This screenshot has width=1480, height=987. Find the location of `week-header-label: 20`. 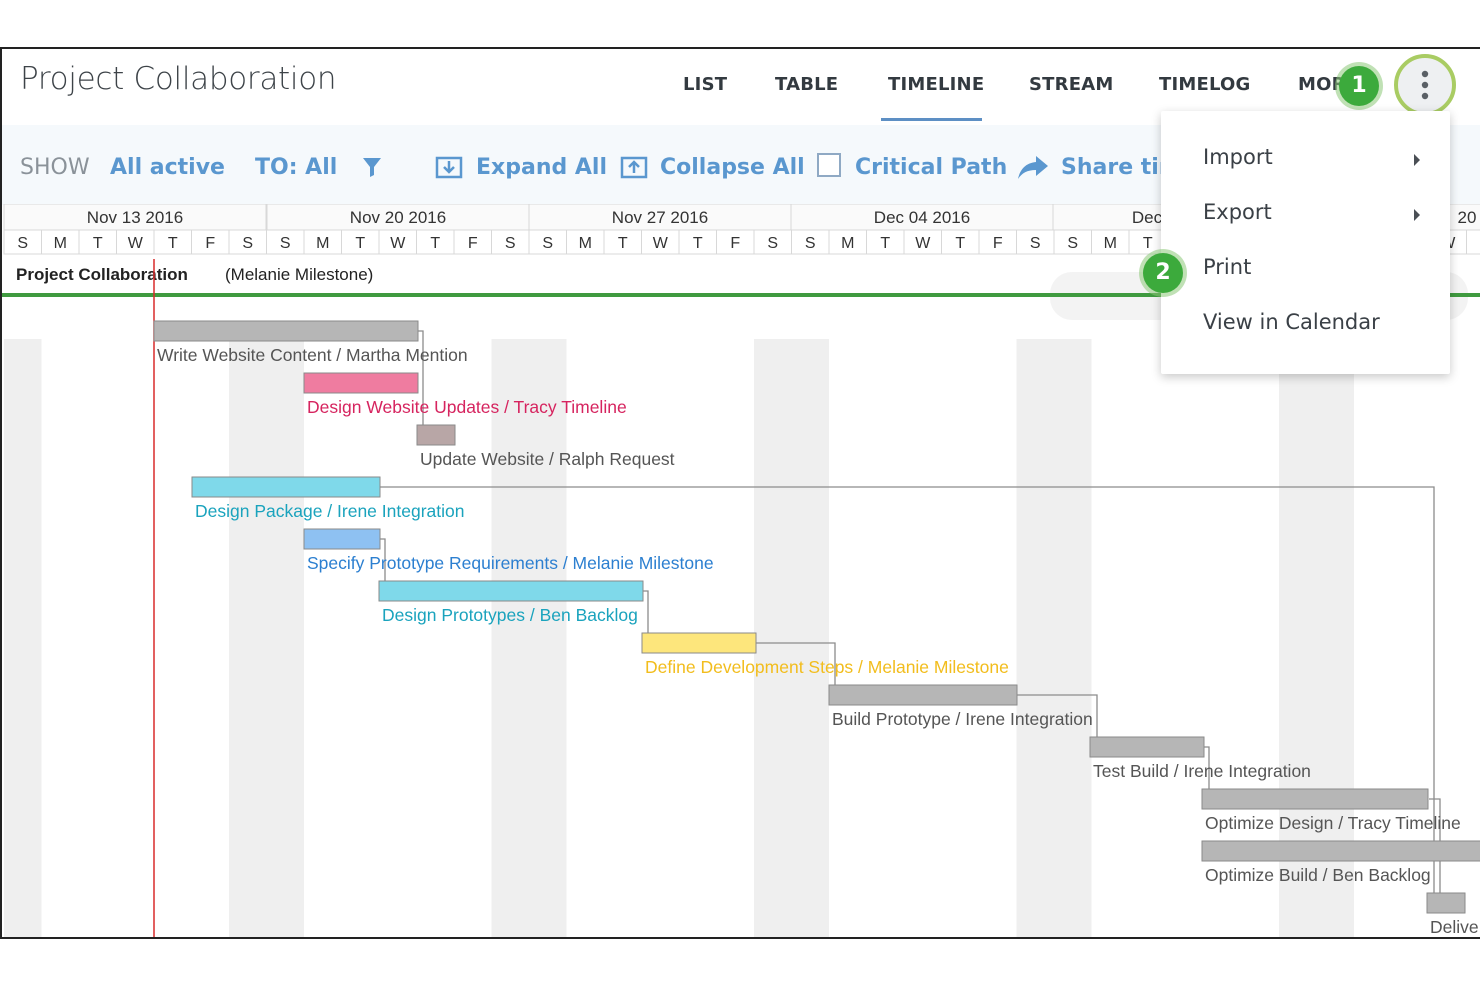

week-header-label: 20 is located at coordinates (1467, 217).